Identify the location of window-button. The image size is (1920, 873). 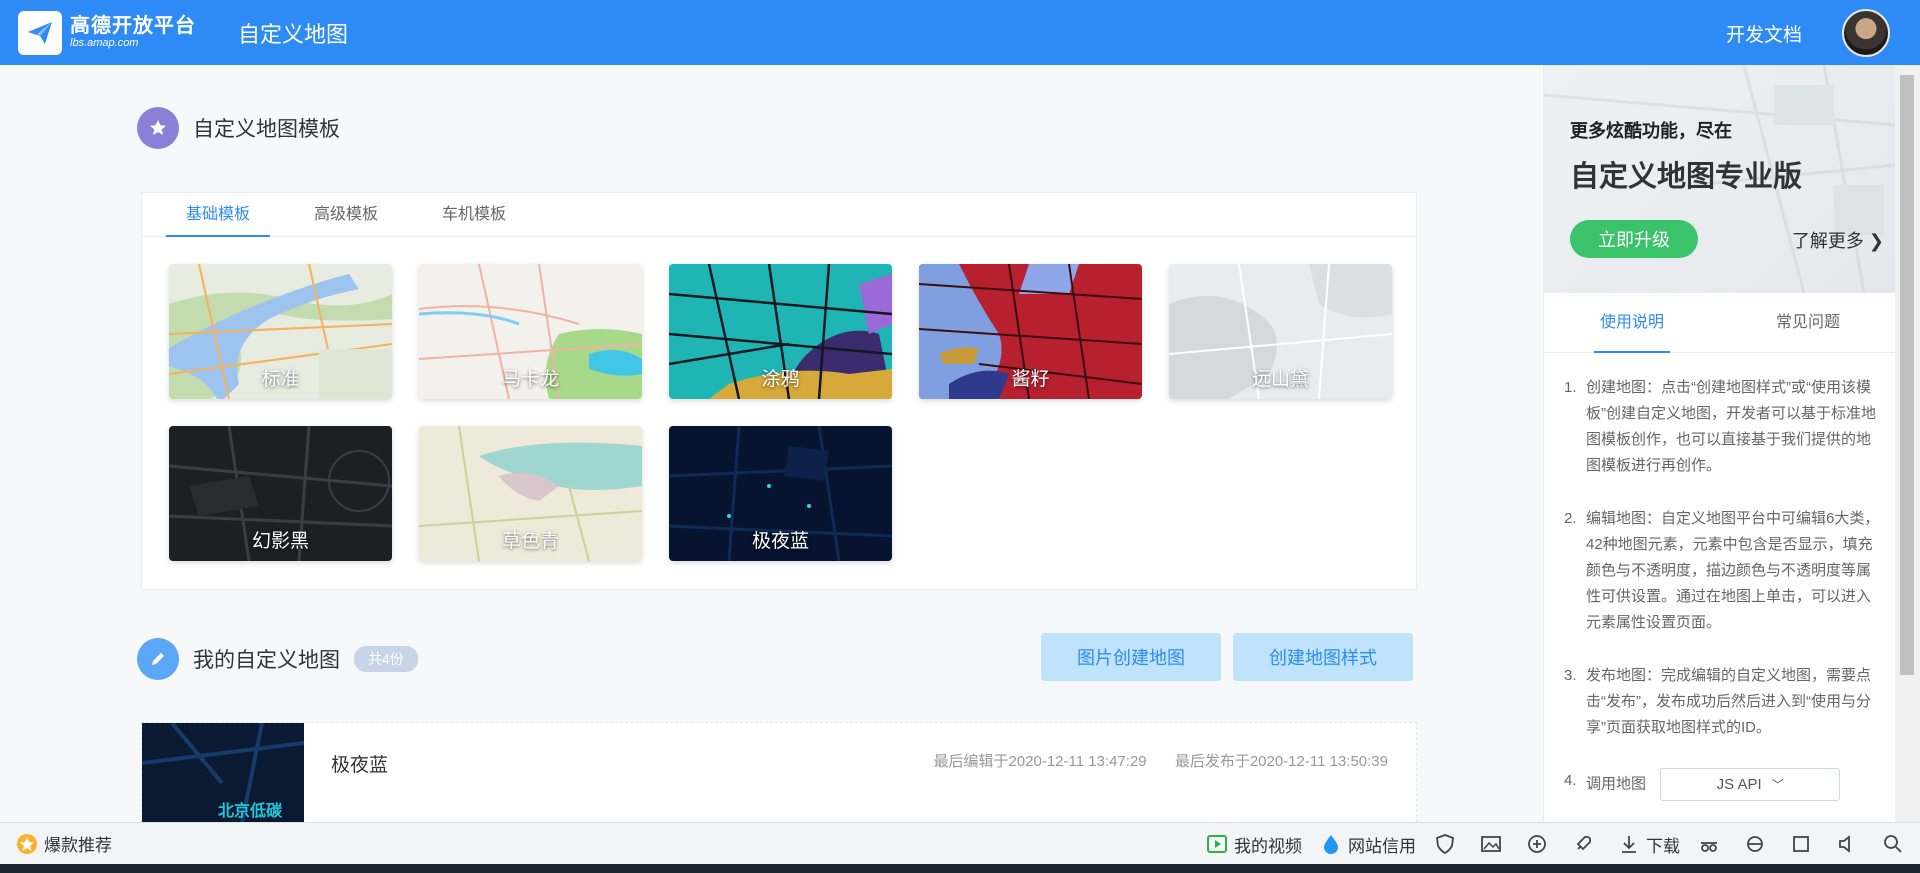
(1804, 844).